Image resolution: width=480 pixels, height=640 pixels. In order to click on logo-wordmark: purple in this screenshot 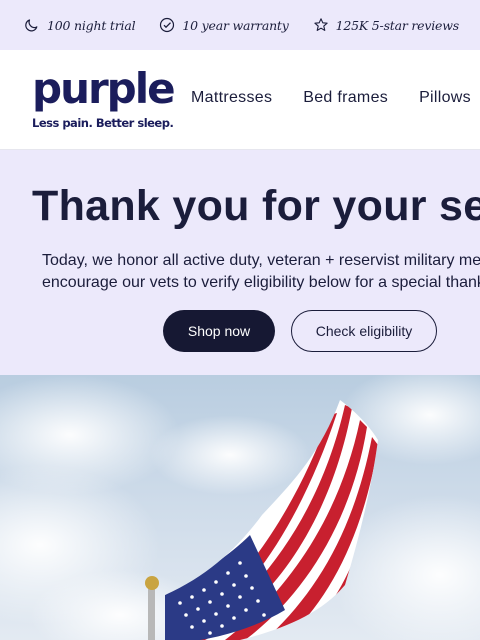, I will do `click(104, 88)`.